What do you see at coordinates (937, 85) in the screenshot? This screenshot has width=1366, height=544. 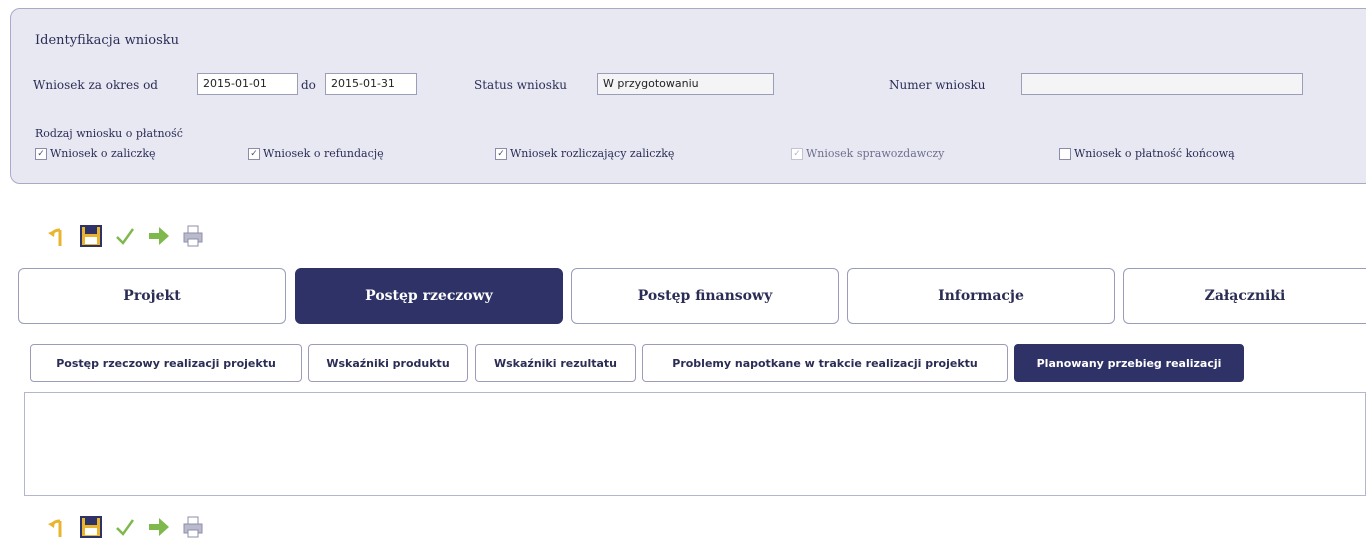 I see `number-label: Numer wniosku` at bounding box center [937, 85].